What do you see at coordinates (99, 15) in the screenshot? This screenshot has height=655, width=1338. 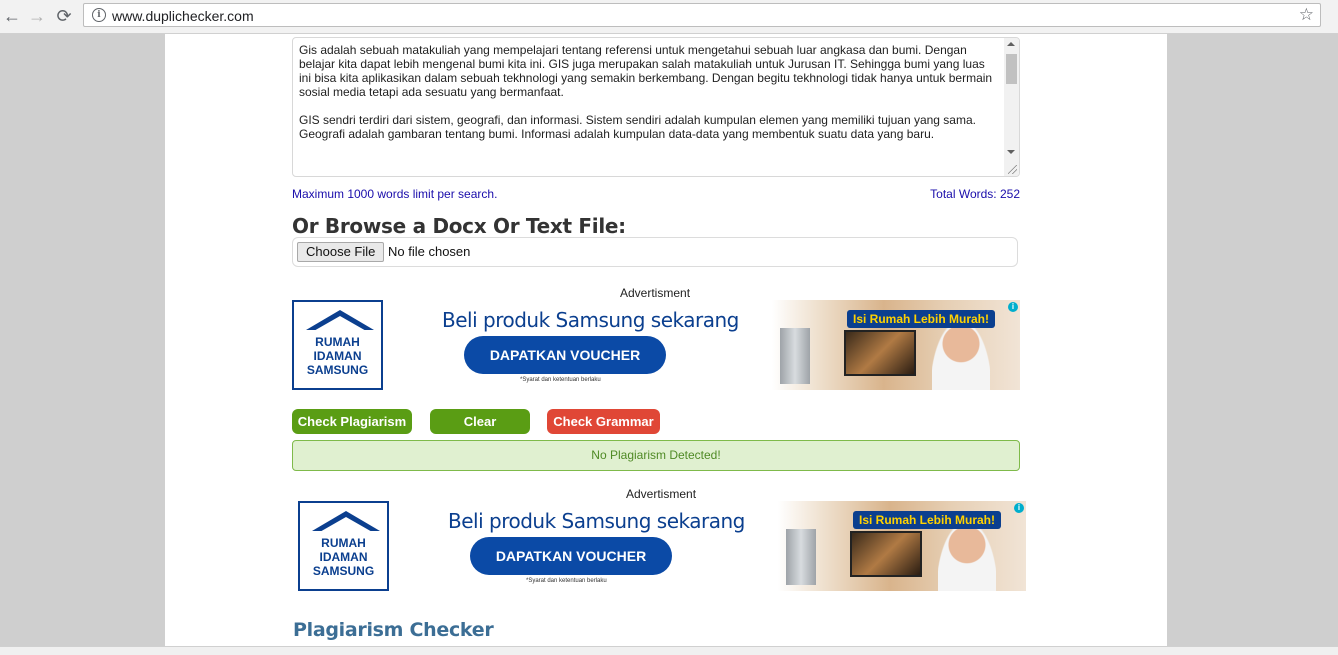 I see `site-info-icon: i` at bounding box center [99, 15].